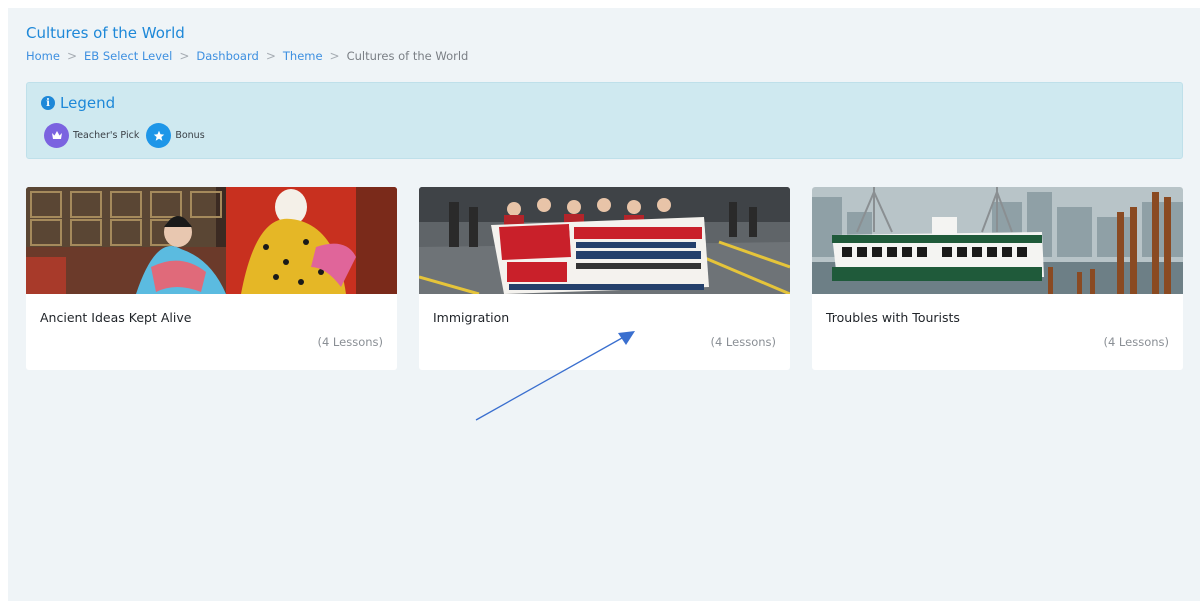  I want to click on chinese-opera-performers-photo, so click(211, 240).